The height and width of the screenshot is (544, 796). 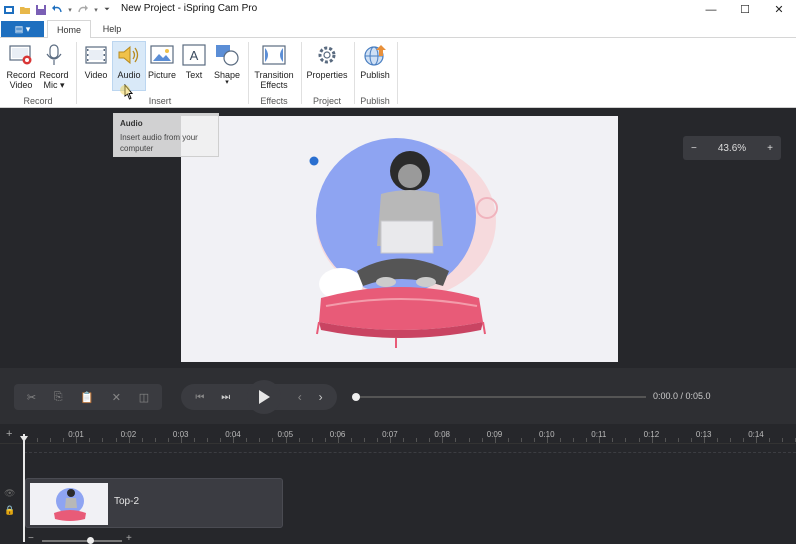 I want to click on zoom-in-button: +, so click(x=770, y=148).